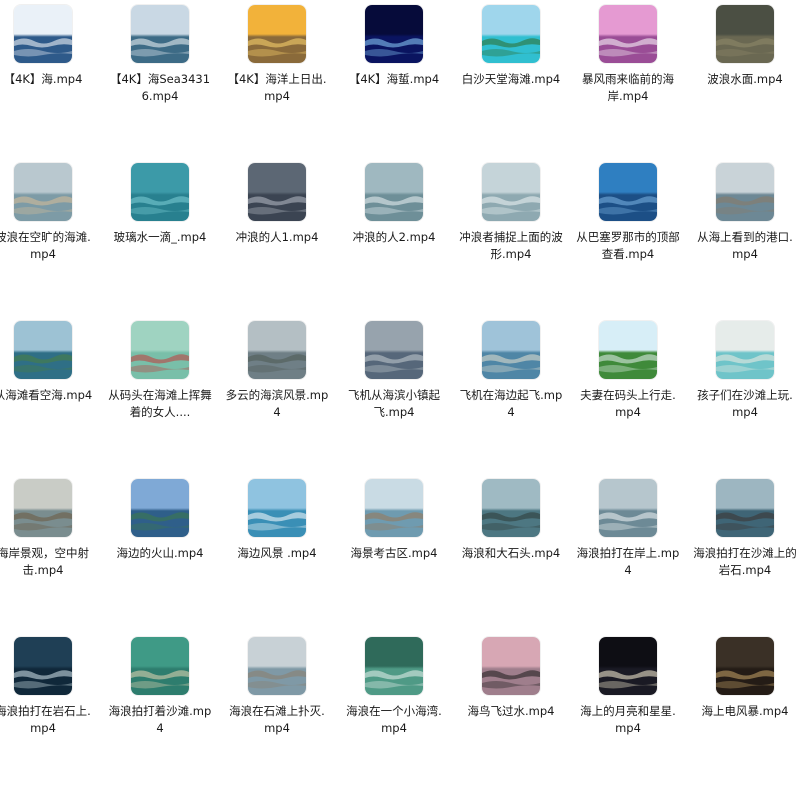 Image resolution: width=800 pixels, height=787 pixels. I want to click on file-item: 从巴塞罗那市的顶部查看.mp4, so click(628, 238).